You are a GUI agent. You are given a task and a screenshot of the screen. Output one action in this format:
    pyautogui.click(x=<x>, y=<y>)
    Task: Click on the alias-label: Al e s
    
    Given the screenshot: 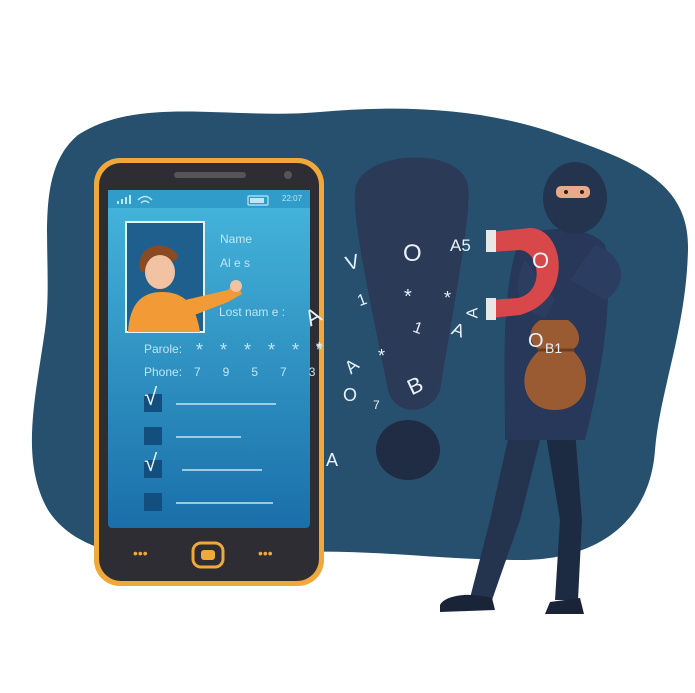 What is the action you would take?
    pyautogui.click(x=235, y=263)
    